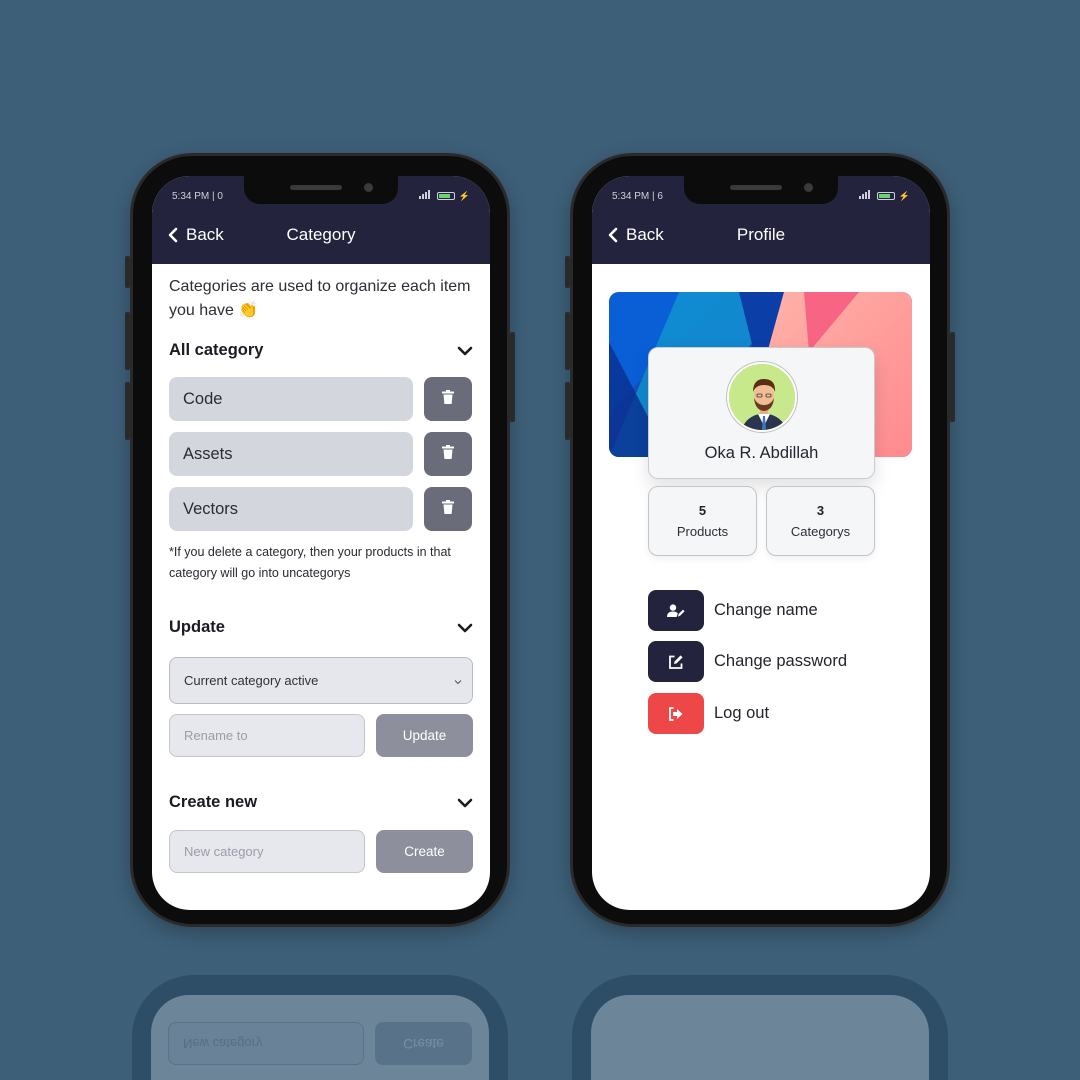  What do you see at coordinates (676, 713) in the screenshot?
I see `logout-icon` at bounding box center [676, 713].